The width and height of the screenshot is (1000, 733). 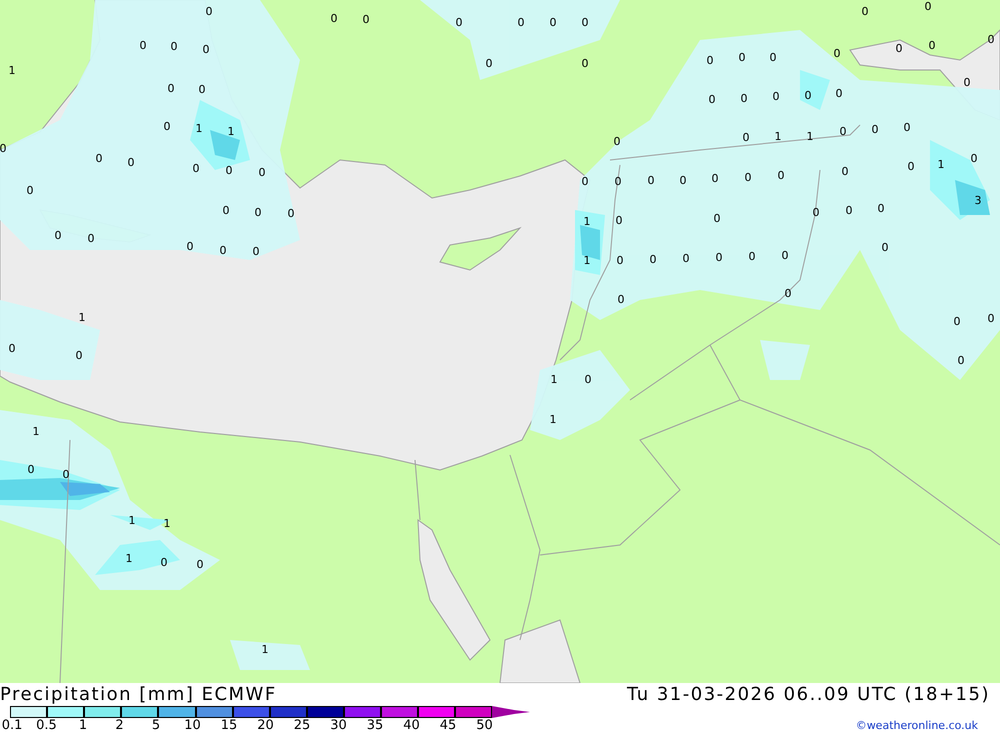 What do you see at coordinates (484, 725) in the screenshot?
I see `legend-label: 50` at bounding box center [484, 725].